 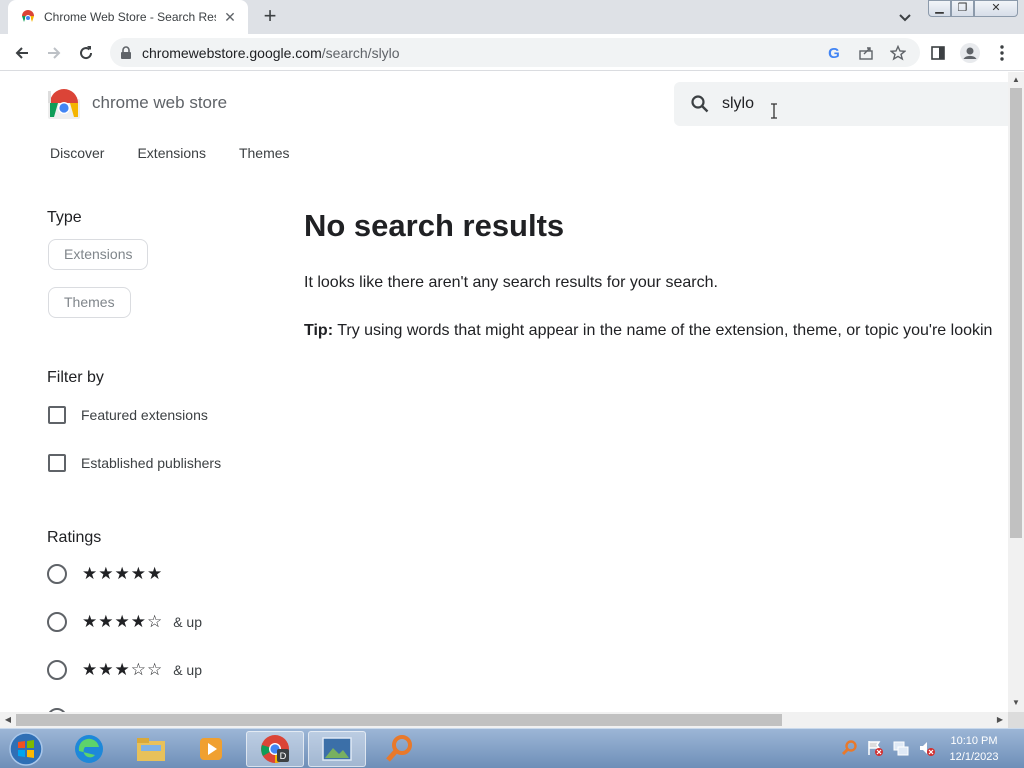 What do you see at coordinates (57, 574) in the screenshot?
I see `rating-5-radio` at bounding box center [57, 574].